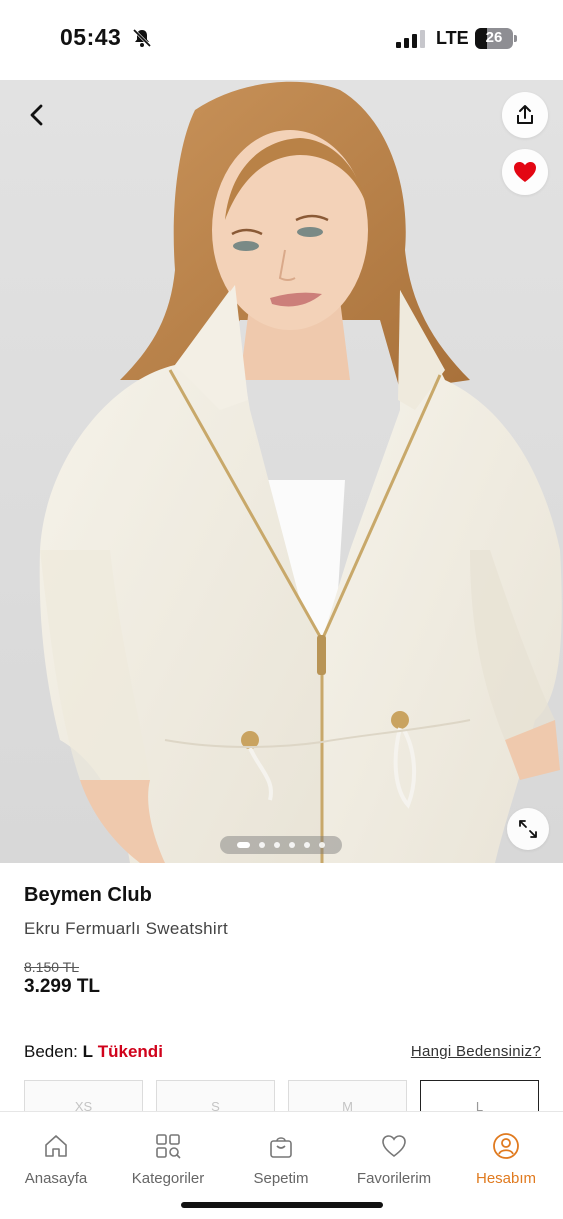 The width and height of the screenshot is (563, 1219). What do you see at coordinates (130, 1051) in the screenshot?
I see `stock-status: Tükendi` at bounding box center [130, 1051].